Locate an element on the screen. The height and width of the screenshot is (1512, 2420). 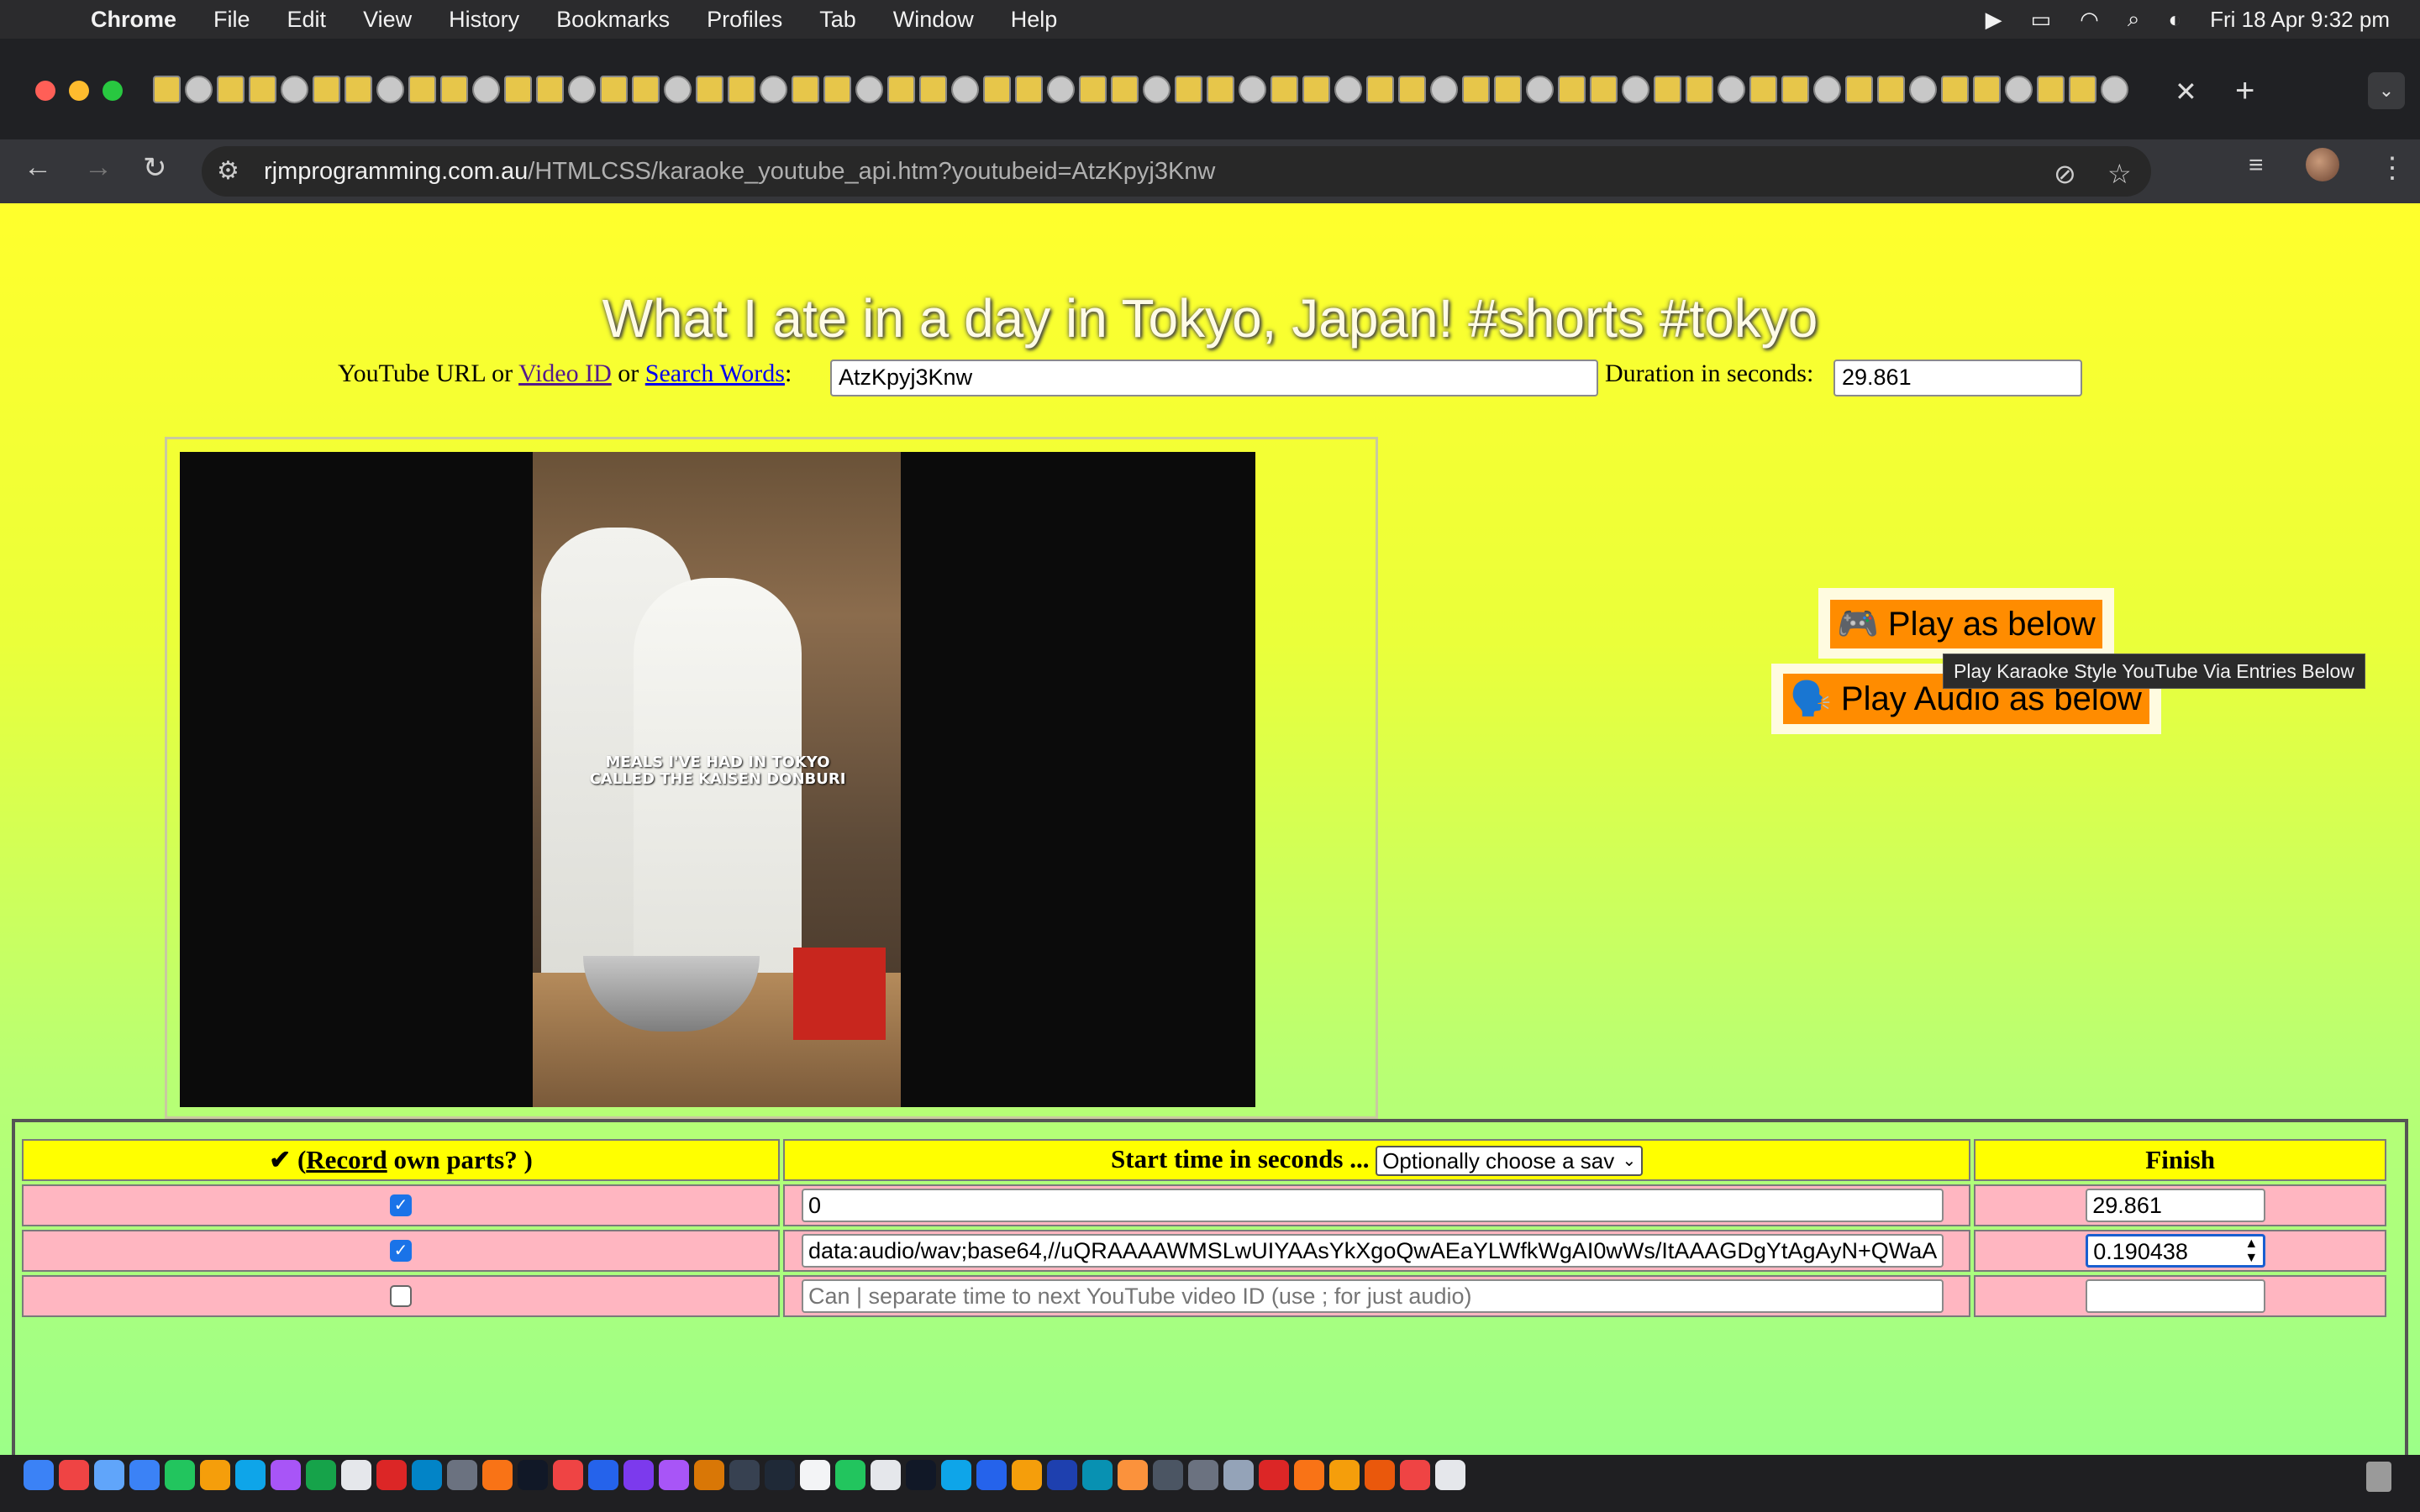
control-center-icon: ◐ is located at coordinates (2174, 20).